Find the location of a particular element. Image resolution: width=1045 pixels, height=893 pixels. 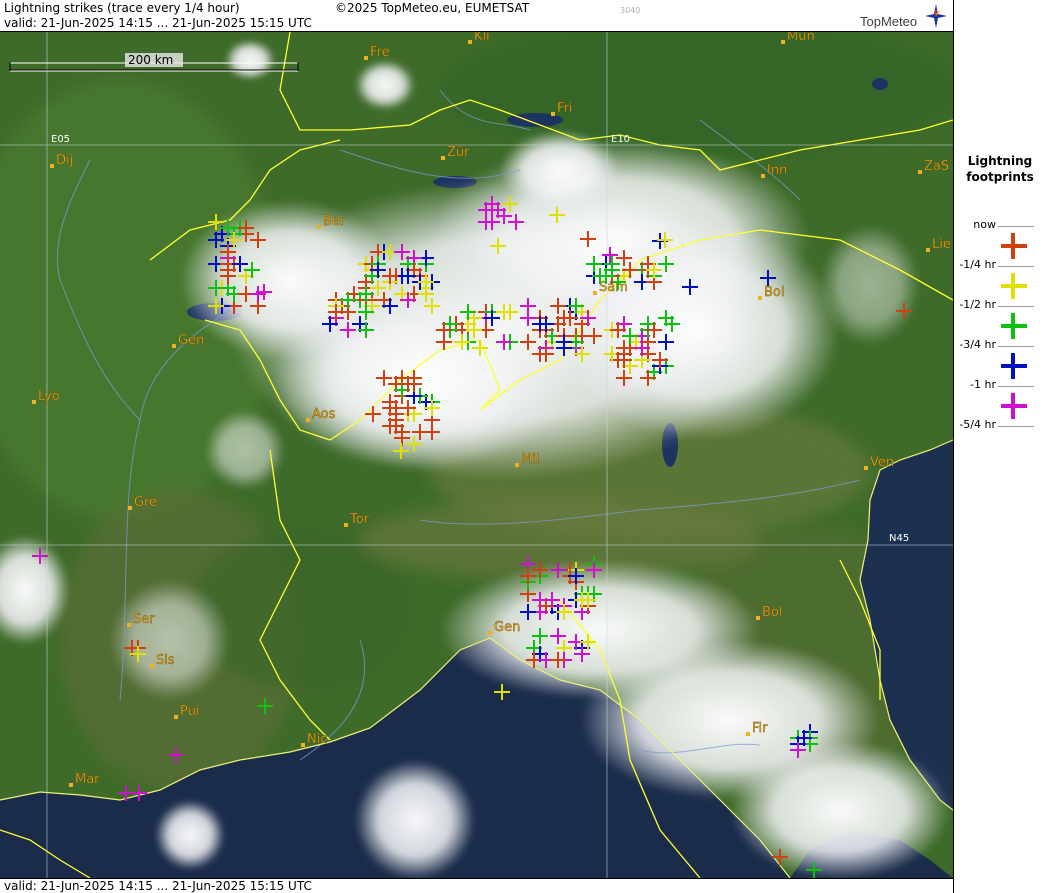

grid-label-e05: E05 is located at coordinates (60, 139).